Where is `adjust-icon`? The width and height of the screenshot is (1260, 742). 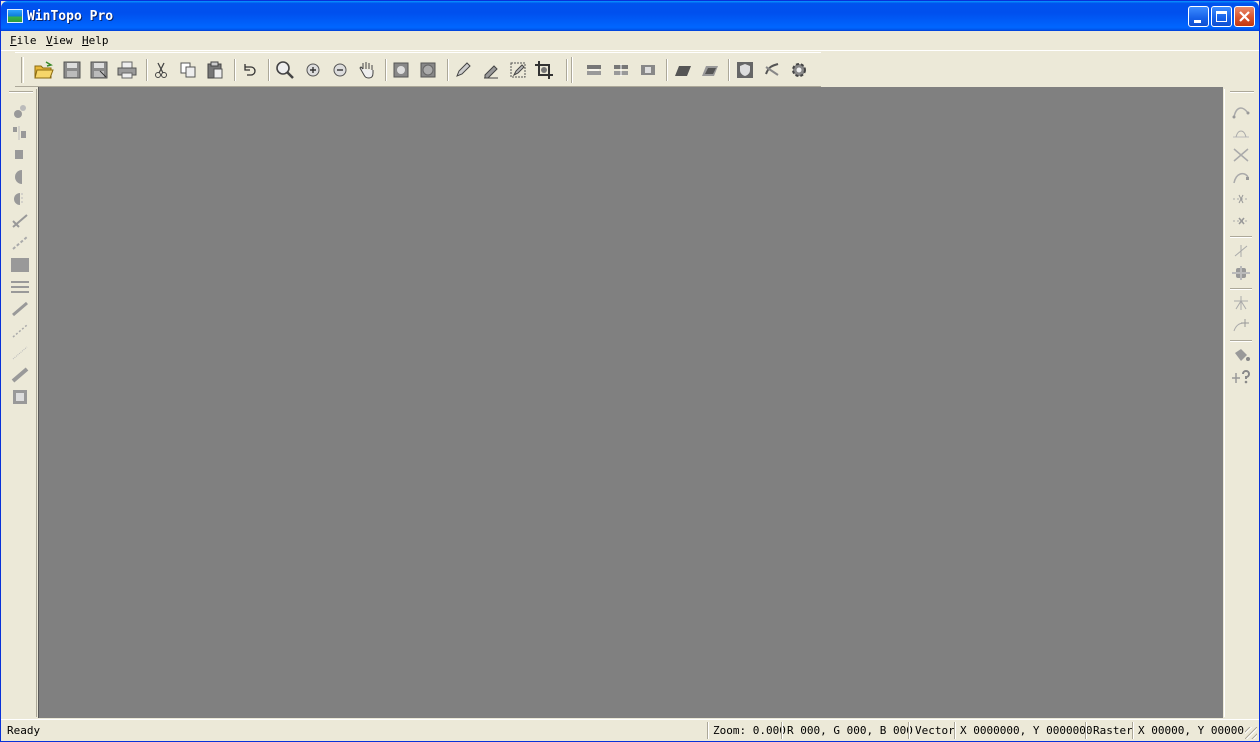 adjust-icon is located at coordinates (772, 70).